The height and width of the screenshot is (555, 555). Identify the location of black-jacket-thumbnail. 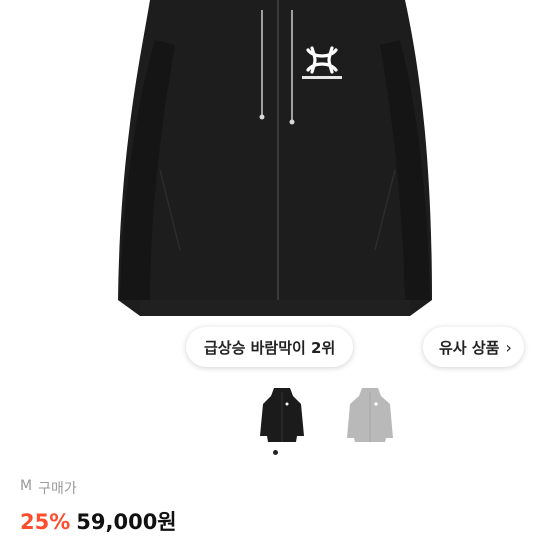
(282, 415).